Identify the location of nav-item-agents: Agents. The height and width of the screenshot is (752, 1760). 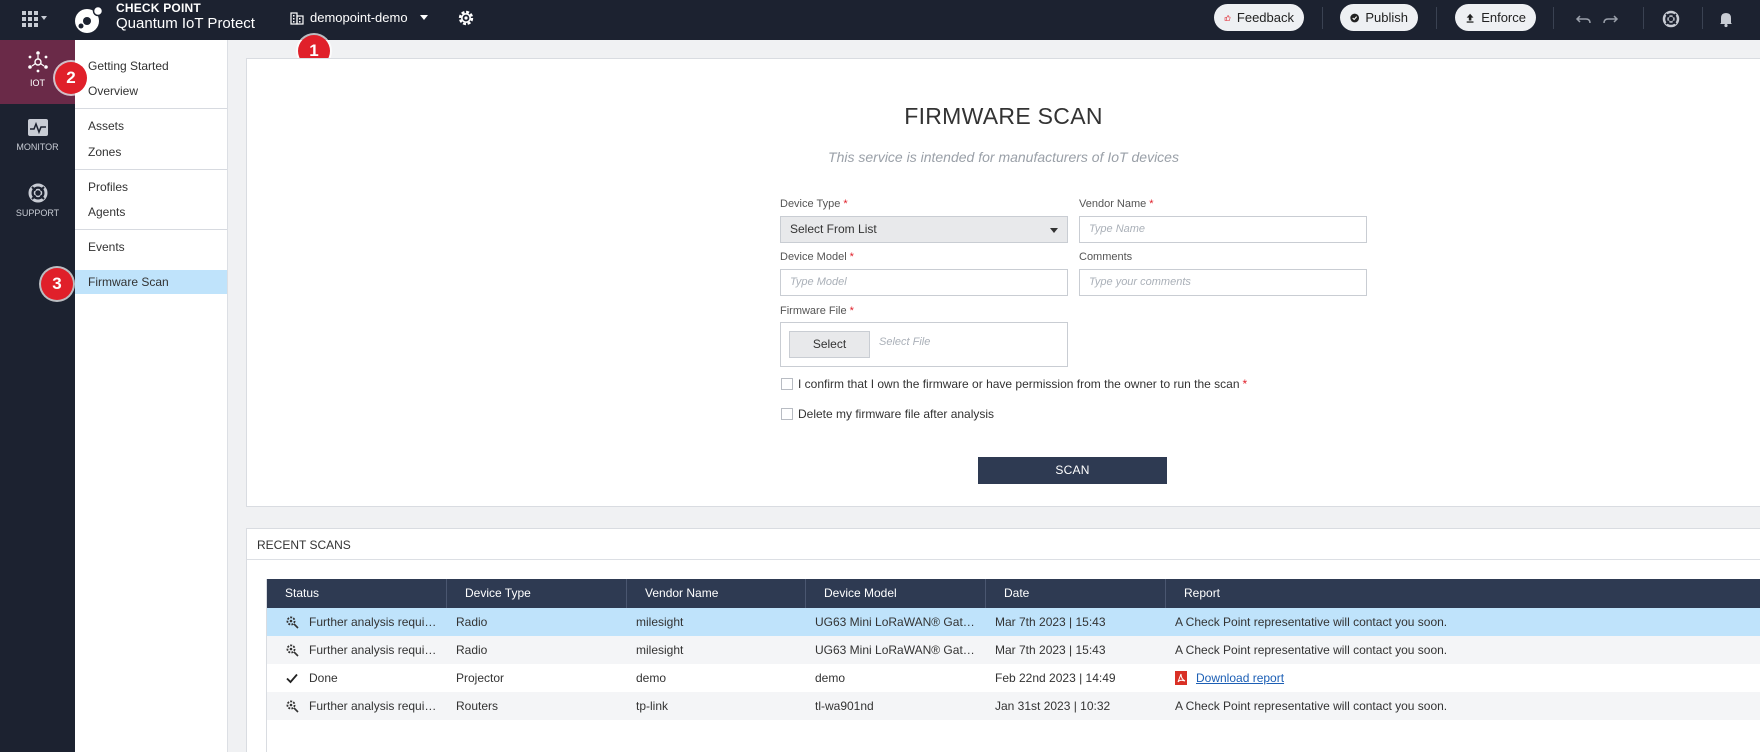
(151, 212).